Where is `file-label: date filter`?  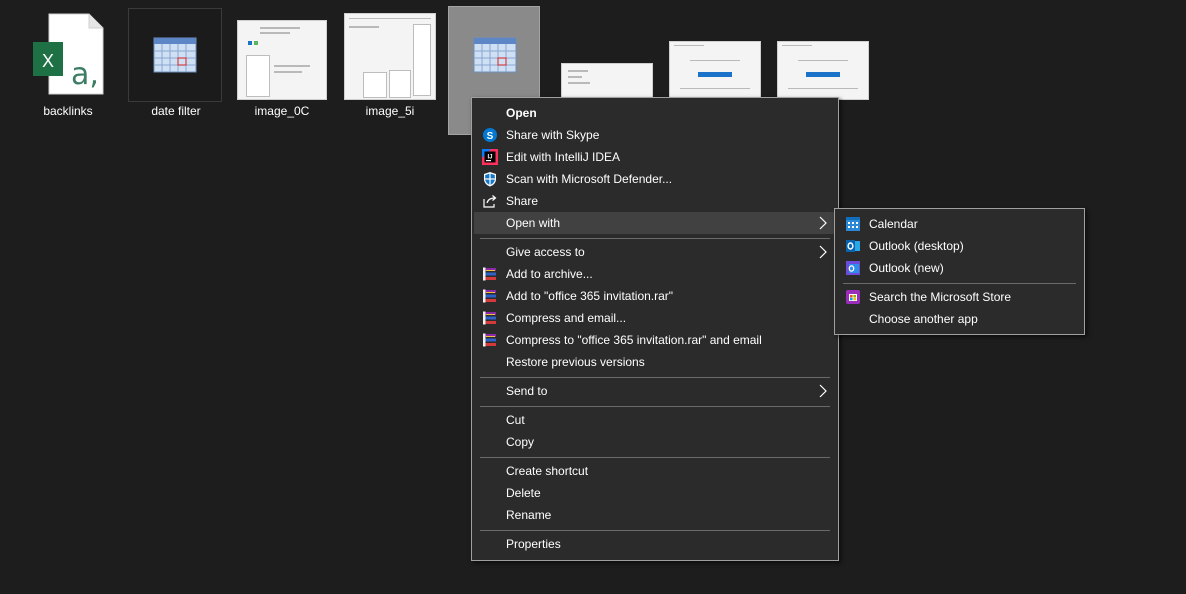
file-label: date filter is located at coordinates (176, 111).